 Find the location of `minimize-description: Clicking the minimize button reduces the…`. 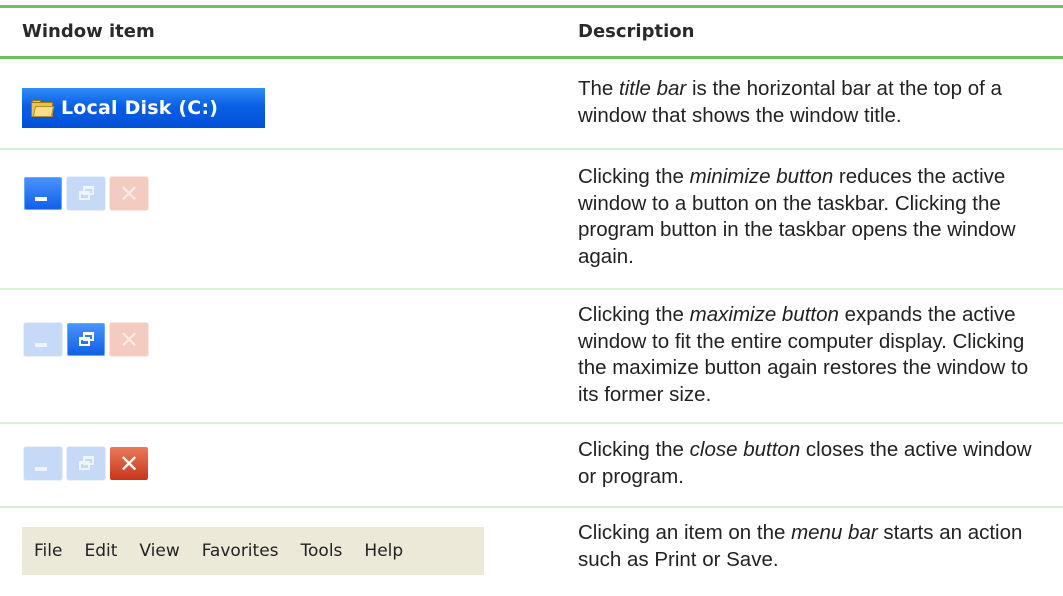

minimize-description: Clicking the minimize button reduces the… is located at coordinates (797, 216).